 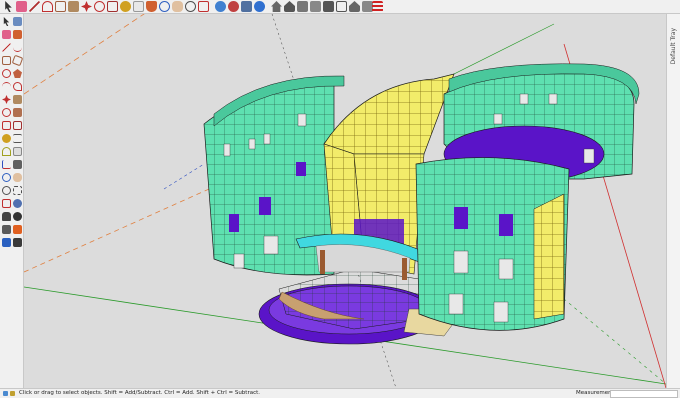 What do you see at coordinates (6, 151) in the screenshot?
I see `protractor-icon` at bounding box center [6, 151].